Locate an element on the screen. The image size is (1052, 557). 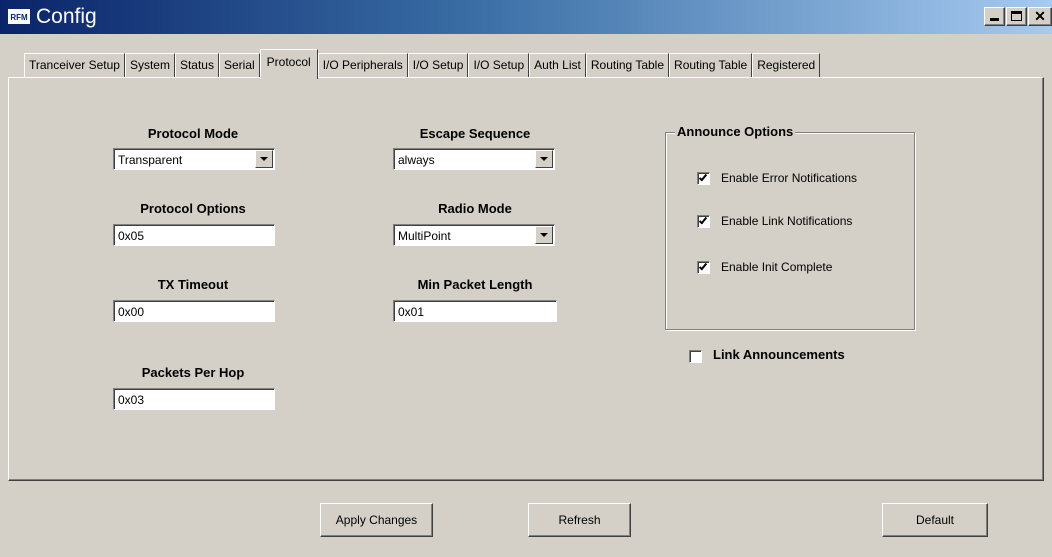
protocol-mode-label: Protocol Mode is located at coordinates (193, 133).